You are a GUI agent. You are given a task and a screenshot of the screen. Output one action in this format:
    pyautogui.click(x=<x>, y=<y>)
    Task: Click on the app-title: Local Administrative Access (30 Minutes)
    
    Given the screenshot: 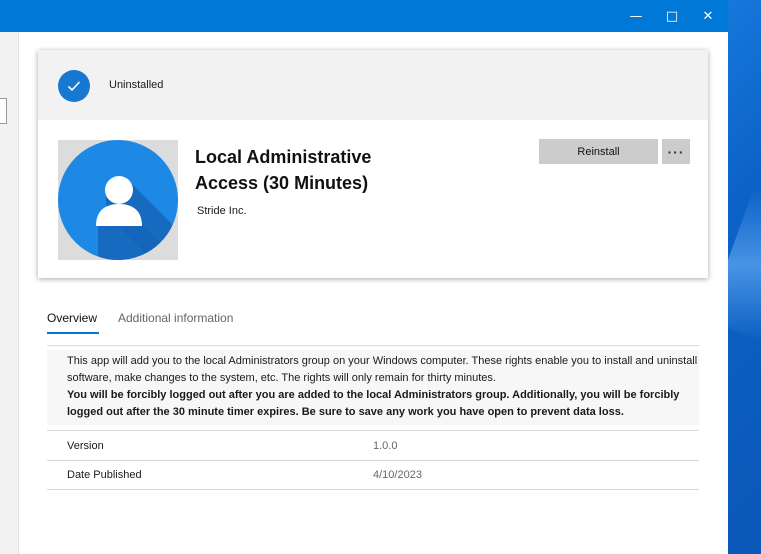 What is the action you would take?
    pyautogui.click(x=283, y=170)
    